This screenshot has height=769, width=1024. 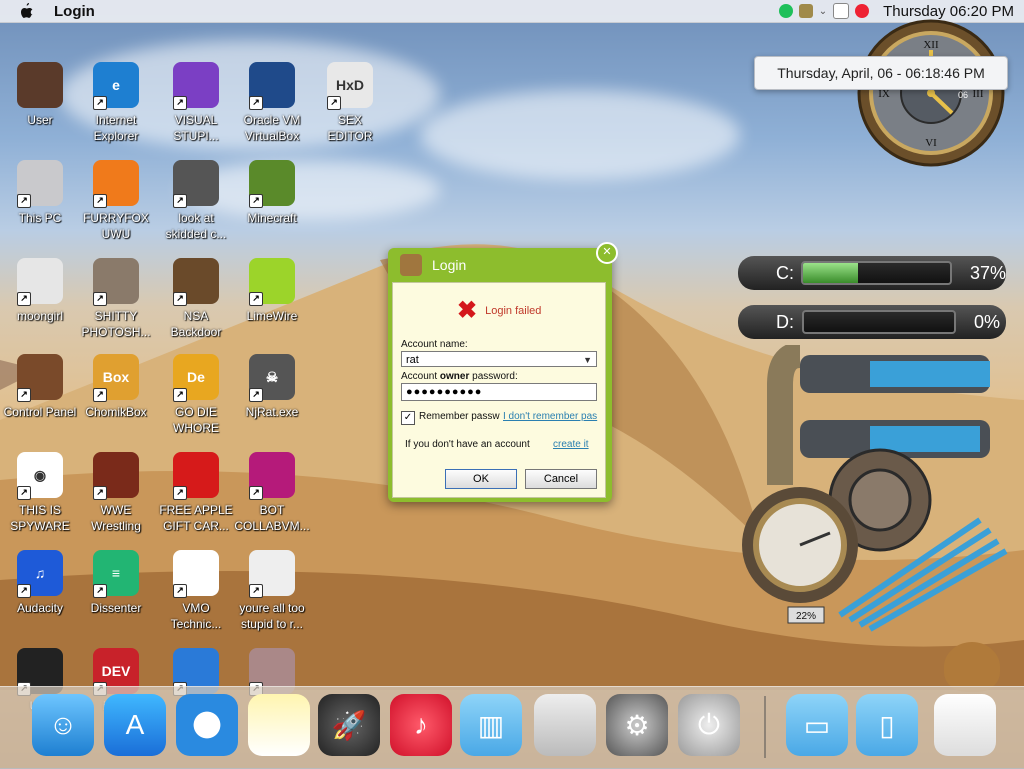 I want to click on desktop-icon: ♫ ↗ Audacity, so click(x=40, y=583).